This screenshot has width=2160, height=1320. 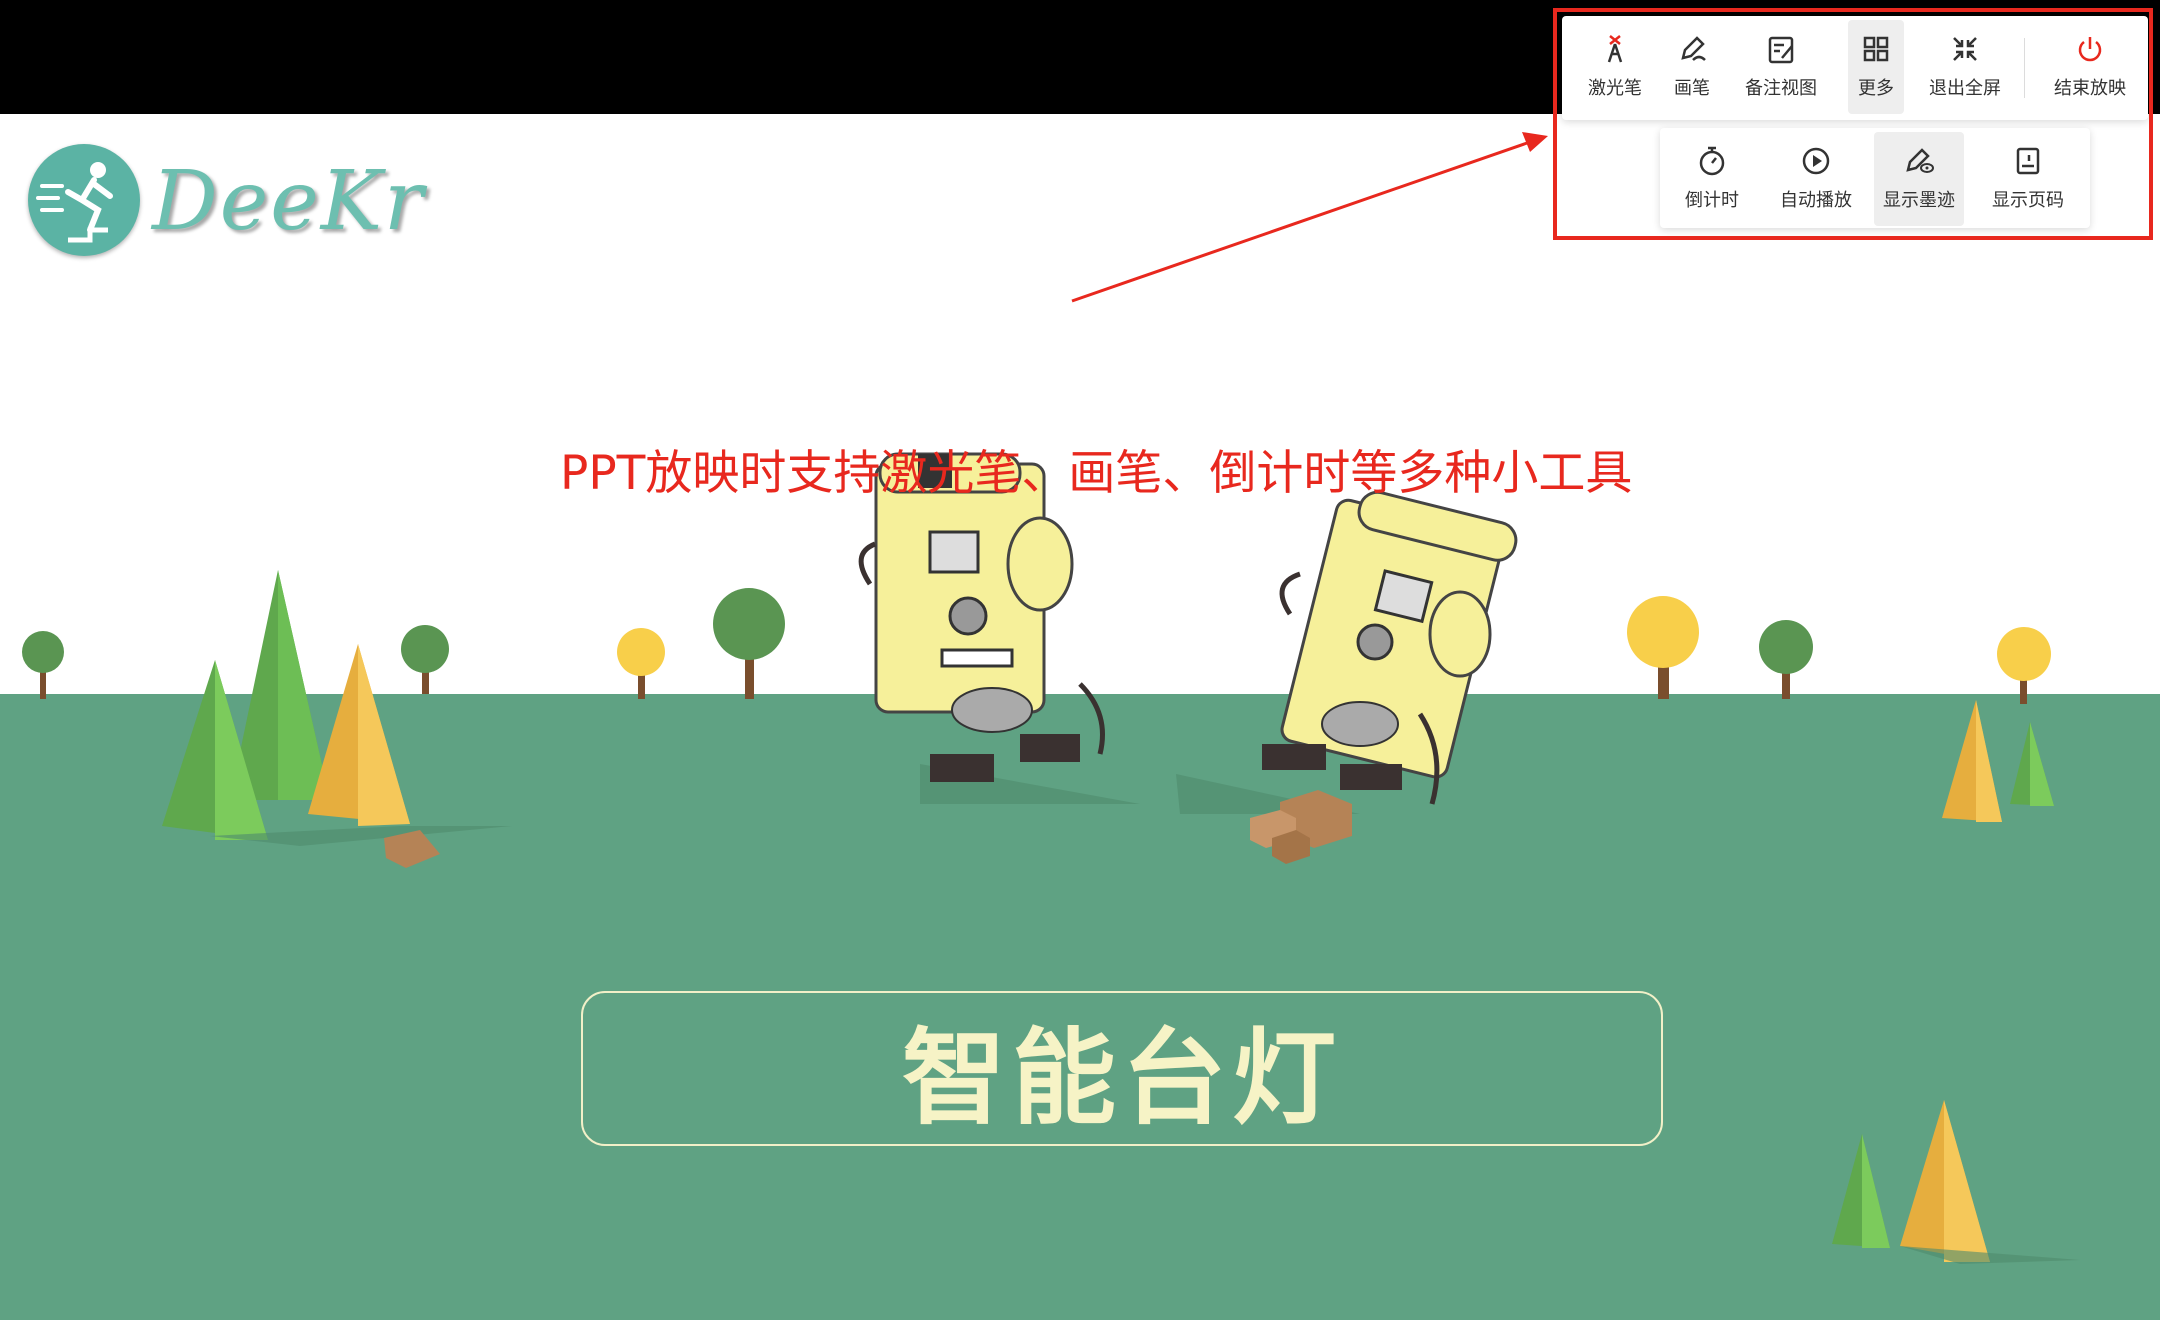 I want to click on slide-title: 智能台灯, so click(x=1121, y=1078).